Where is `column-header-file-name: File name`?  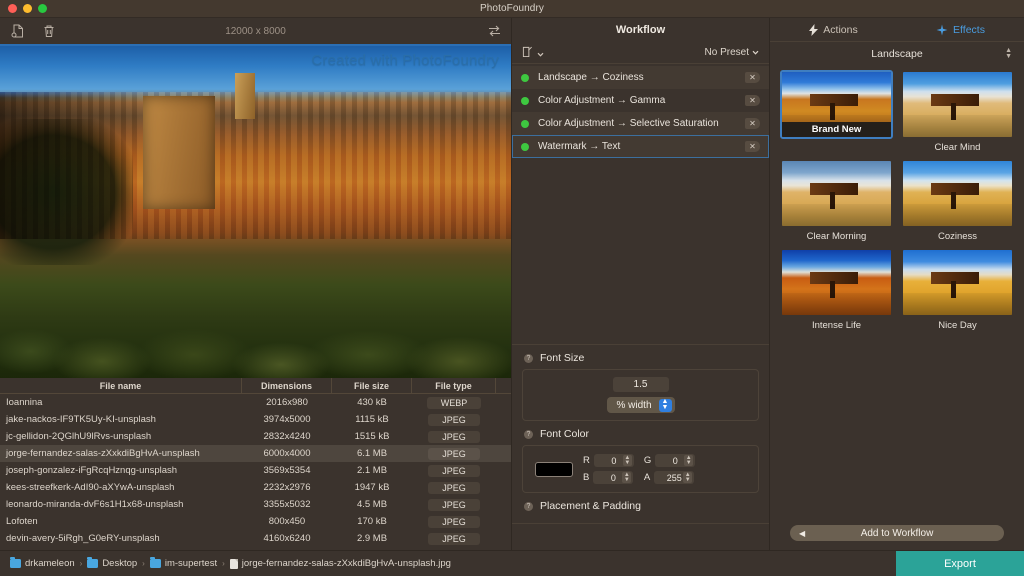 column-header-file-name: File name is located at coordinates (121, 385).